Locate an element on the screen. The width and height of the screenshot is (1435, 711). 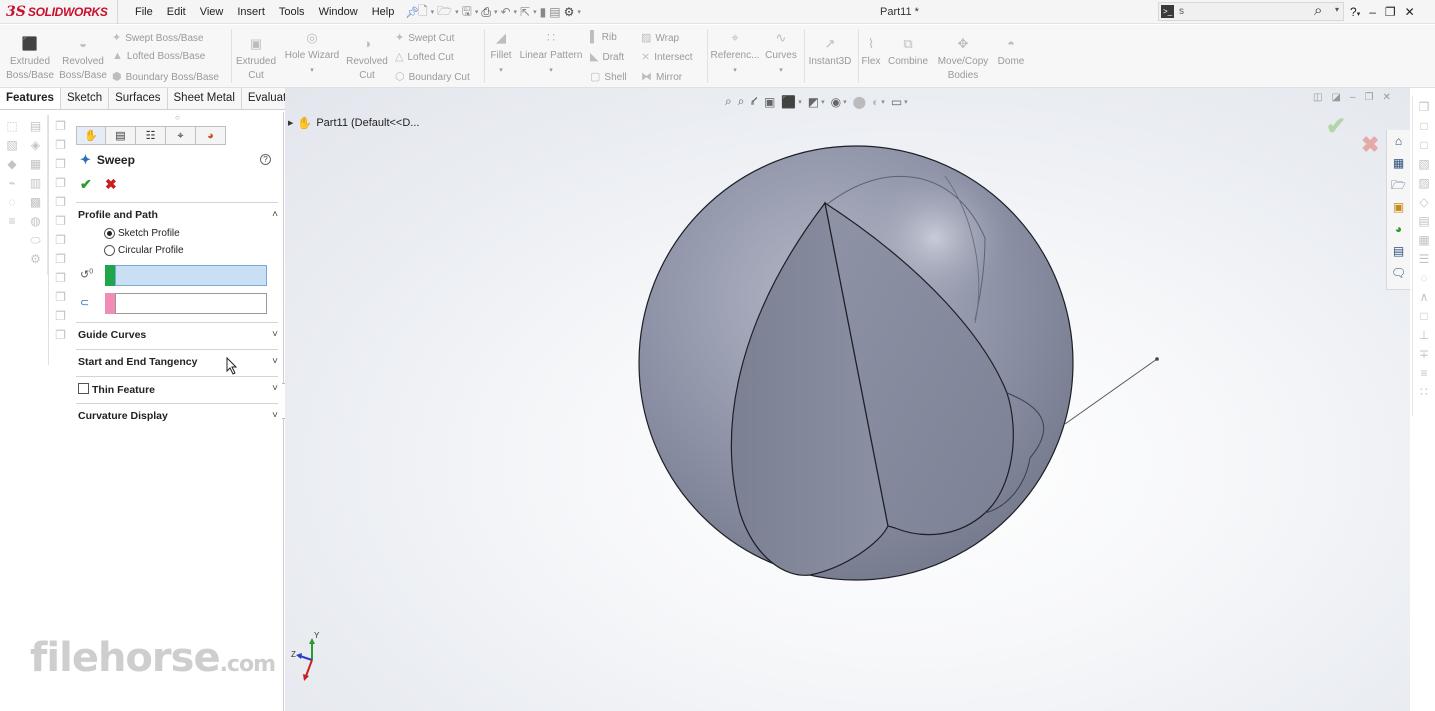
flex-button: ⌇ Flex is located at coordinates (871, 53).